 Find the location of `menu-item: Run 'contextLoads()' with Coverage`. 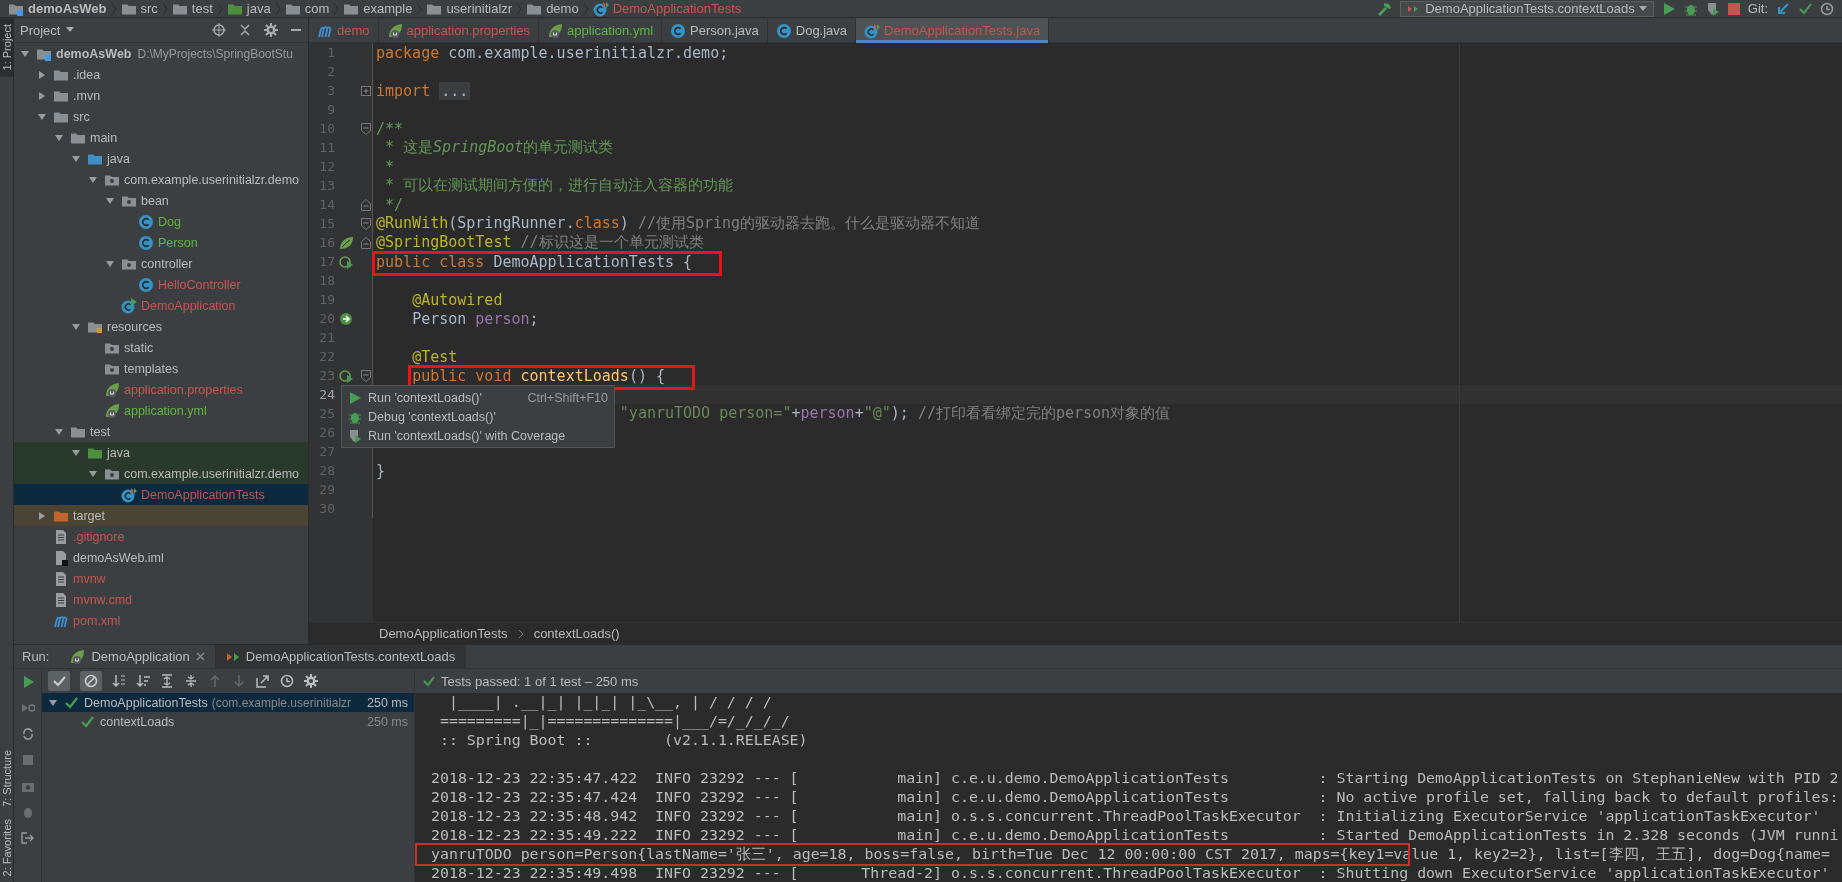

menu-item: Run 'contextLoads()' with Coverage is located at coordinates (478, 435).